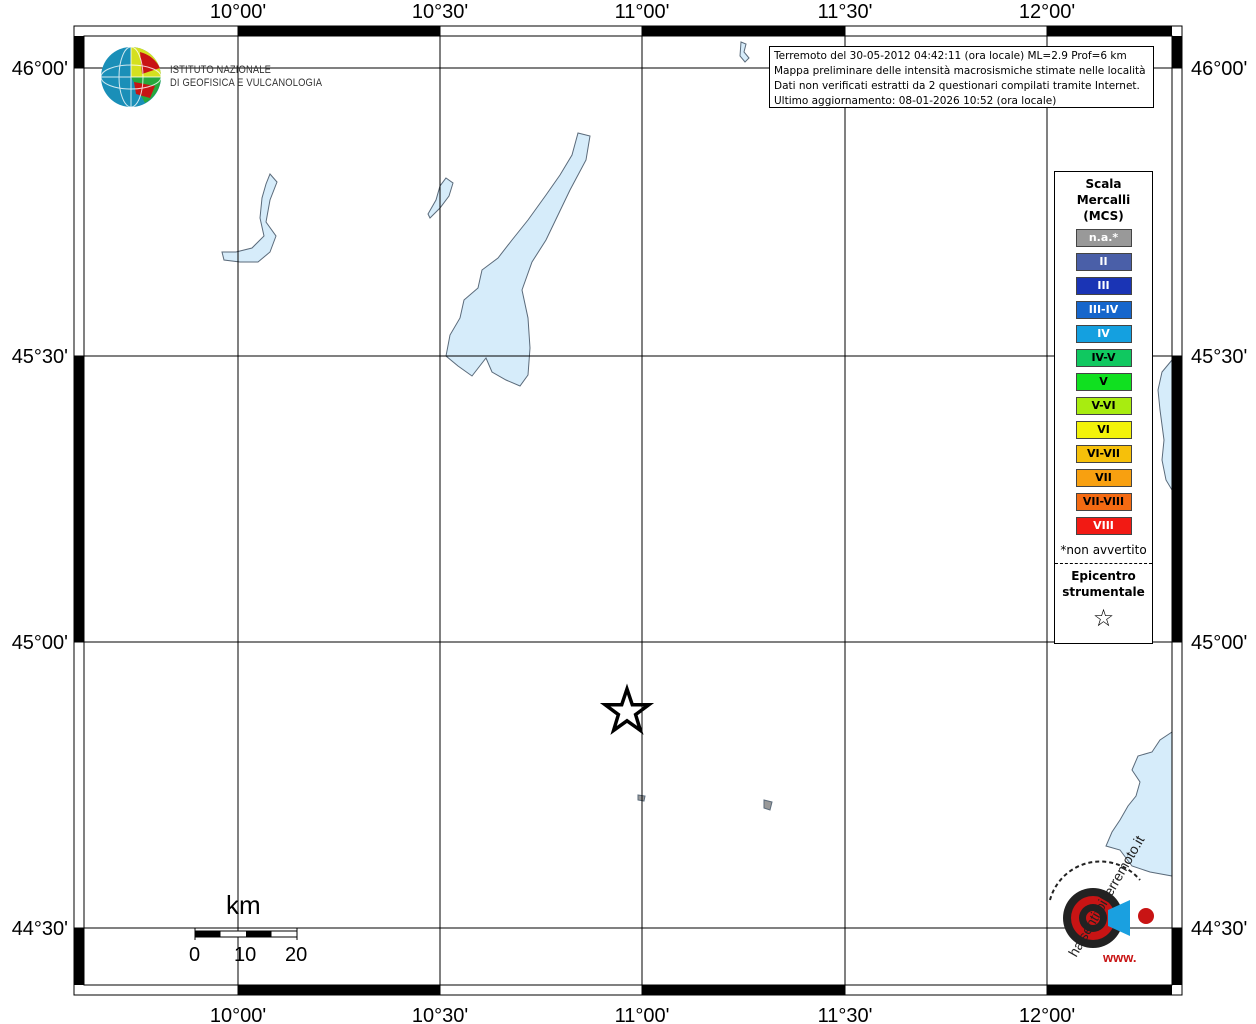  What do you see at coordinates (1103, 584) in the screenshot?
I see `legend-epicenter-label: Epicentro strumentale` at bounding box center [1103, 584].